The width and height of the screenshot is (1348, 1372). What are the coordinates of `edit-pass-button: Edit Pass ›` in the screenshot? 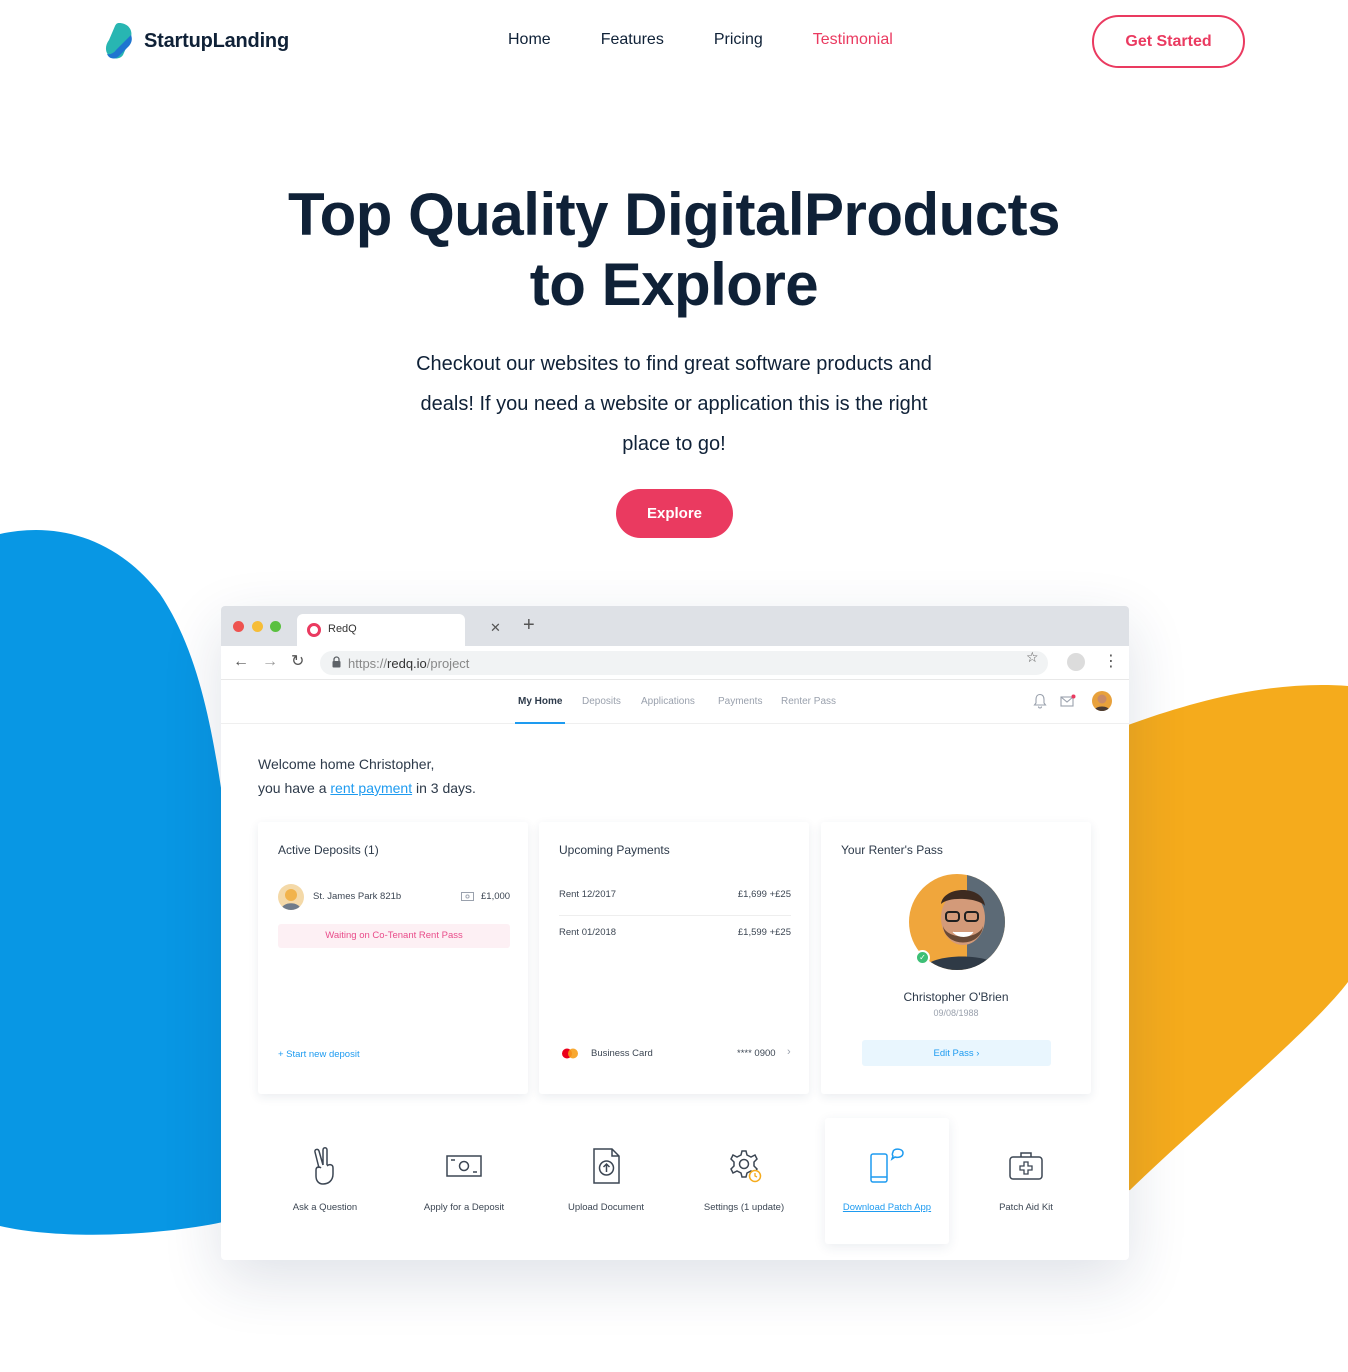 It's located at (956, 1053).